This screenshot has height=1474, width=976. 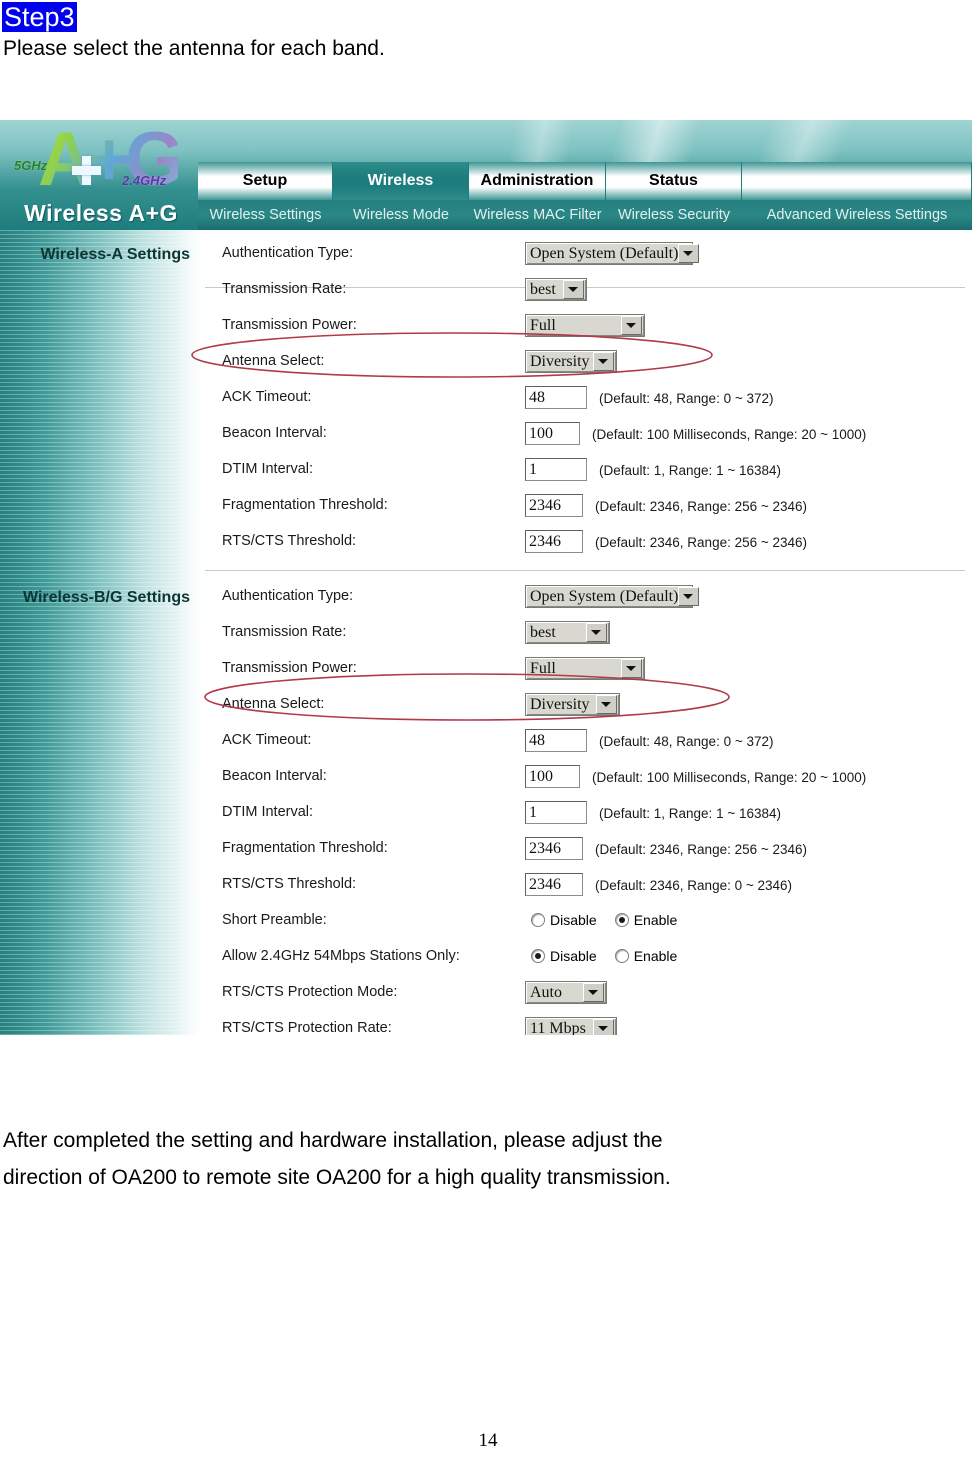 I want to click on select-a-antenna-select: Diversity, so click(x=571, y=361).